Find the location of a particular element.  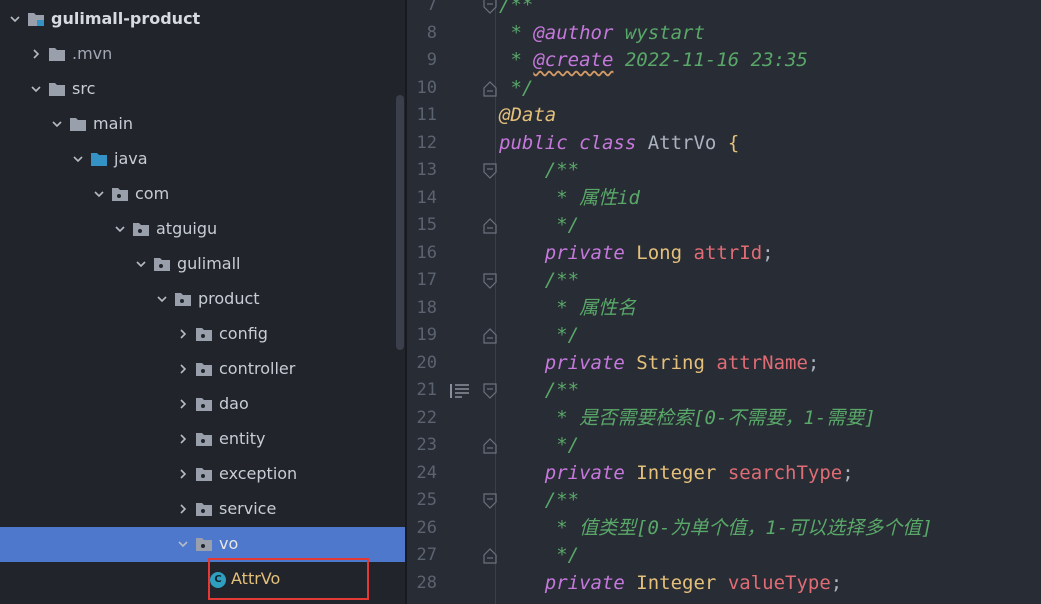

tree-item-exception: exception is located at coordinates (202, 474).